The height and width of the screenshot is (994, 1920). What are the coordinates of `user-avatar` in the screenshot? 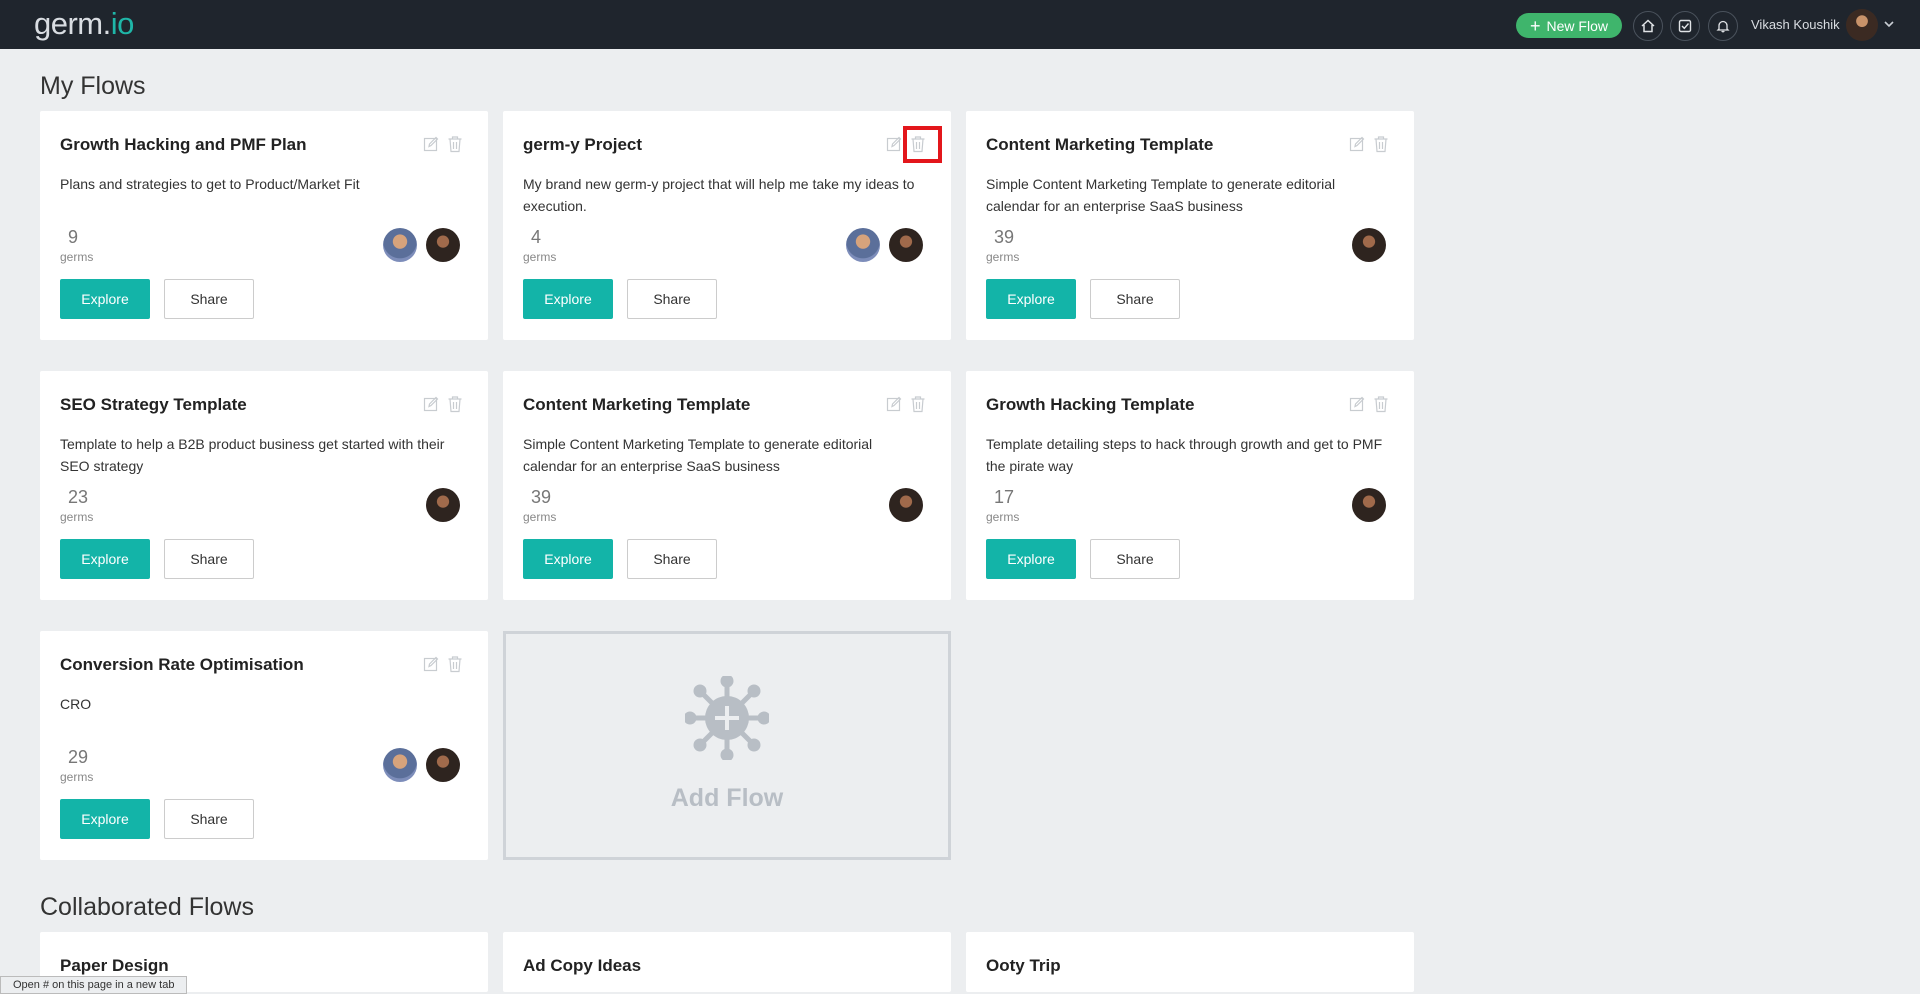 It's located at (1862, 25).